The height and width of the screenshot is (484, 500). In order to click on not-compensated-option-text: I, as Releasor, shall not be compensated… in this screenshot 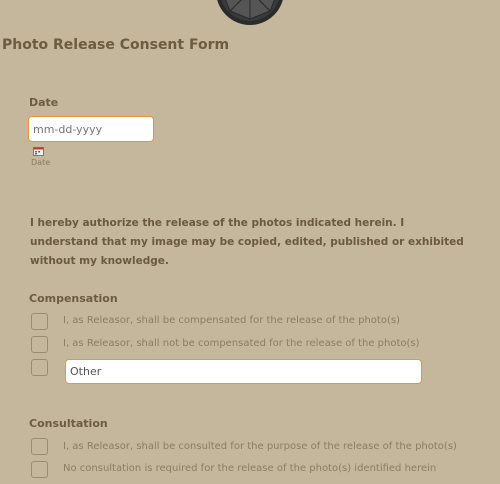, I will do `click(241, 343)`.